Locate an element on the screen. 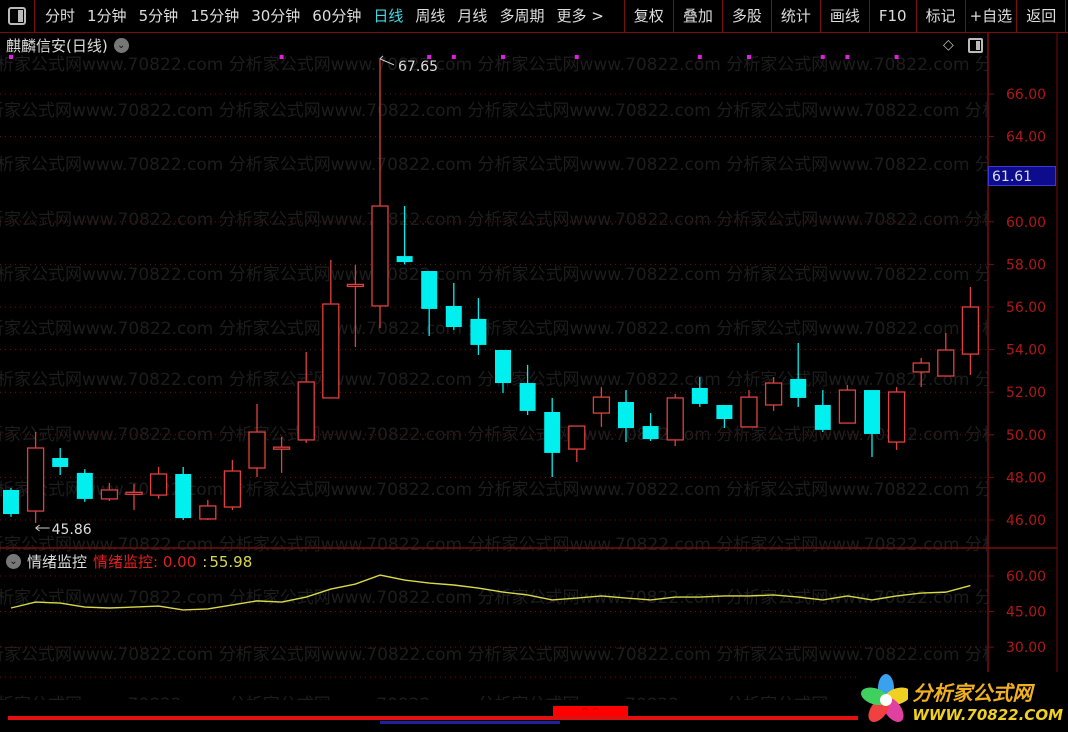 The width and height of the screenshot is (1068, 732). indicator-series-name: 情绪监控 is located at coordinates (123, 562).